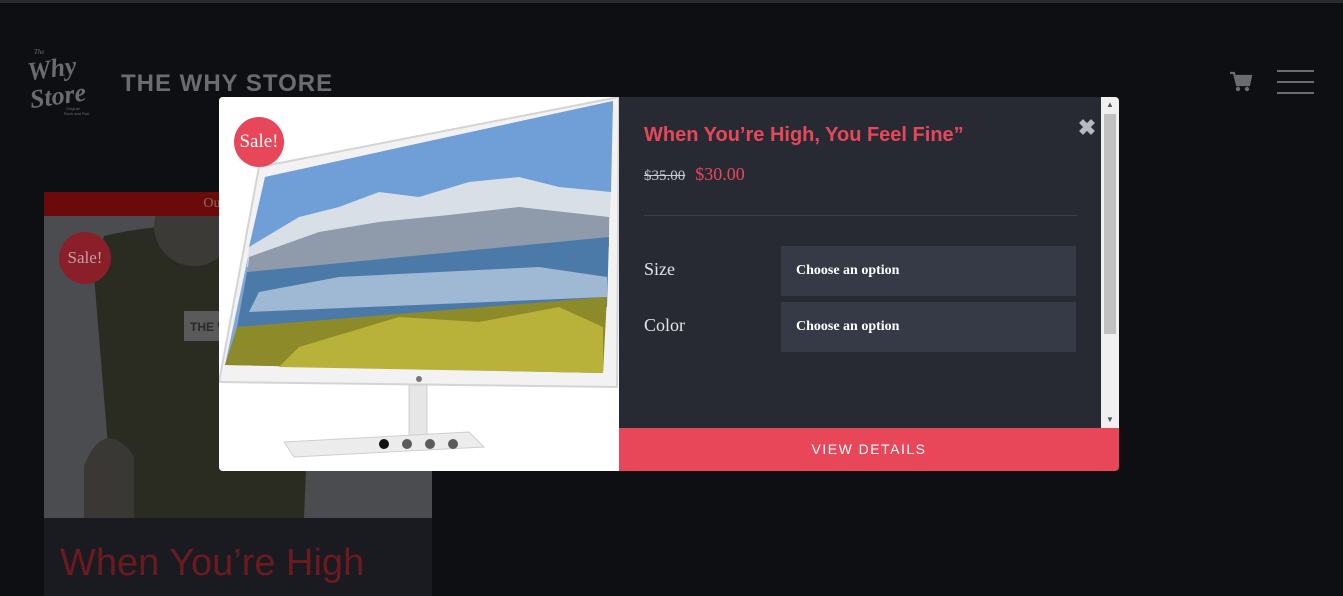 Image resolution: width=1343 pixels, height=596 pixels. I want to click on scroll-down-icon: ▼, so click(1110, 420).